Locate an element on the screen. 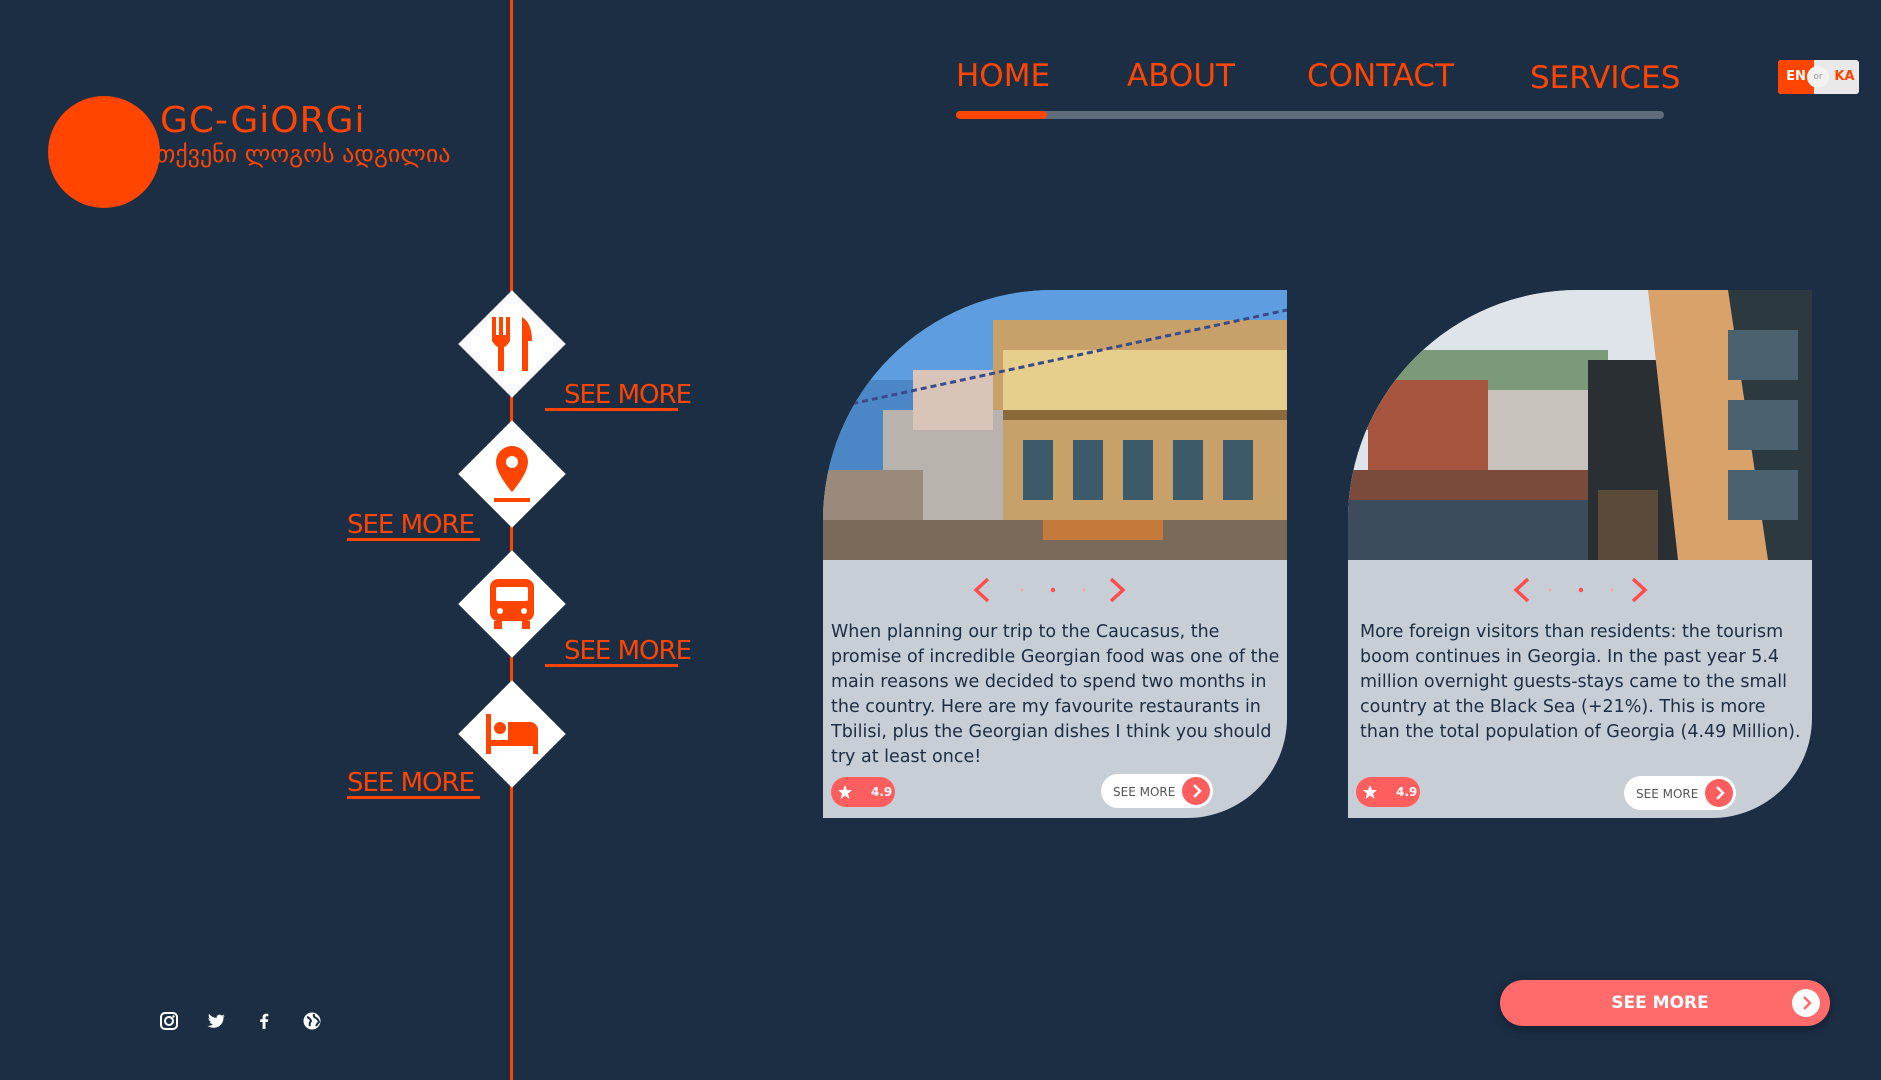 The height and width of the screenshot is (1080, 1881). card-photo-tbilisi-street is located at coordinates (1055, 425).